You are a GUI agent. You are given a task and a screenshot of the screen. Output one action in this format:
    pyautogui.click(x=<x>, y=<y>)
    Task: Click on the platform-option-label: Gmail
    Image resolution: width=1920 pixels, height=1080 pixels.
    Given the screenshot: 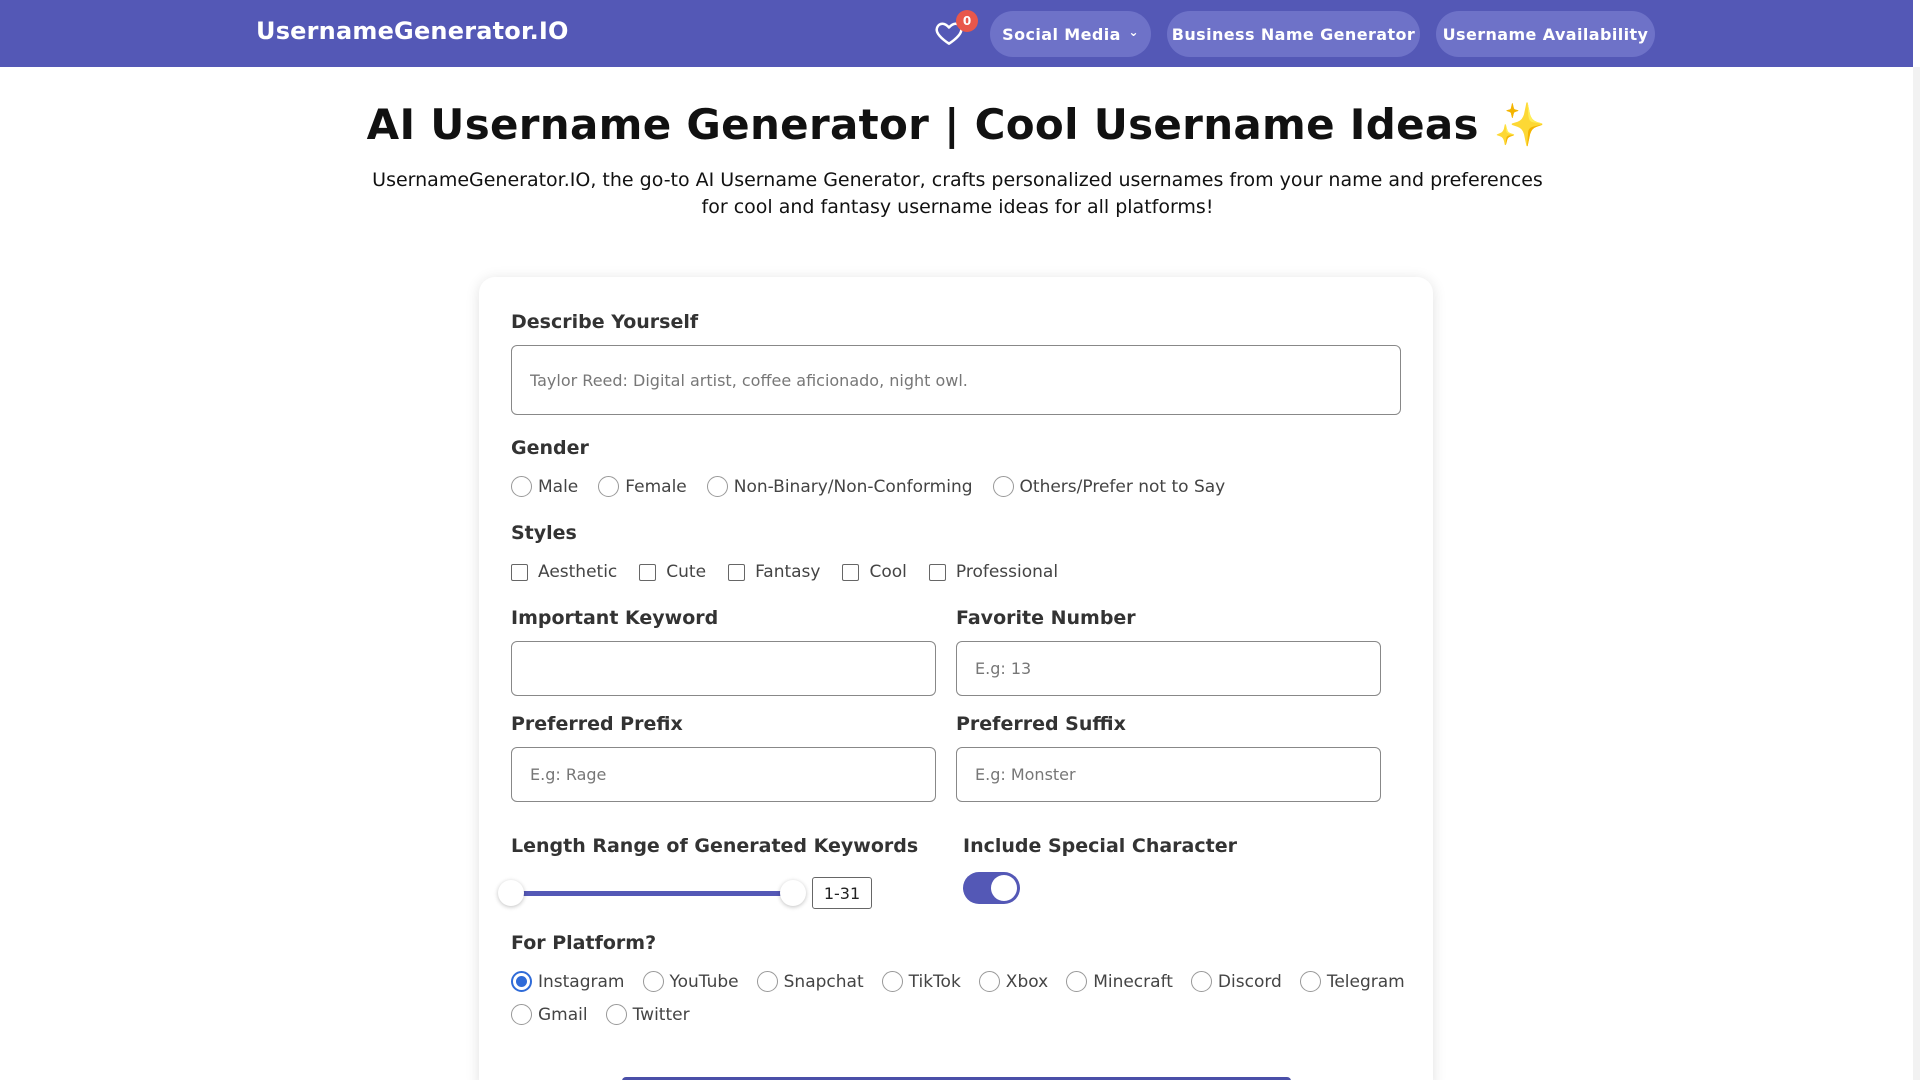 What is the action you would take?
    pyautogui.click(x=563, y=1014)
    